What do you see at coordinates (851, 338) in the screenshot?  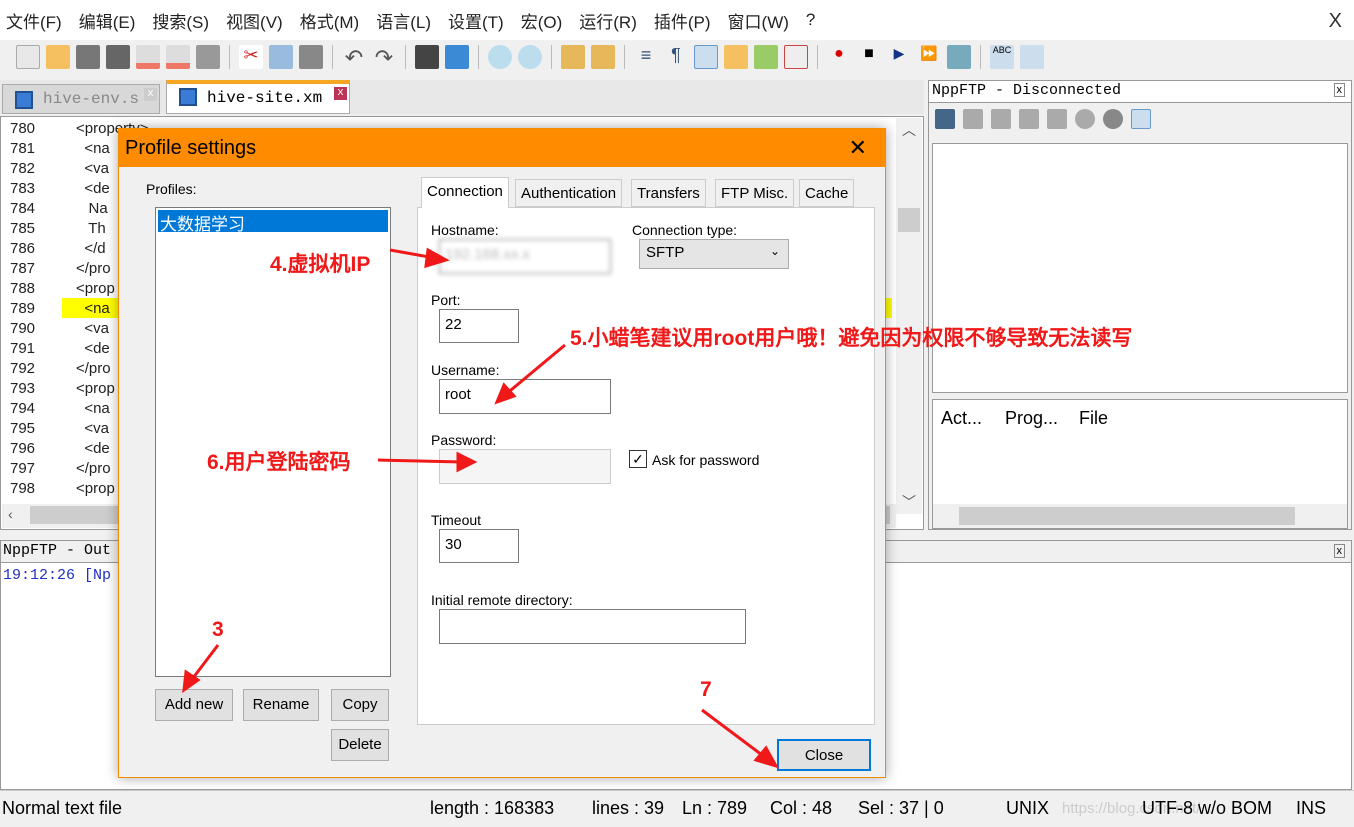 I see `annotation-step5: 5.小蜡笔建议用root用户哦！避免因为权限不够导致无法读写` at bounding box center [851, 338].